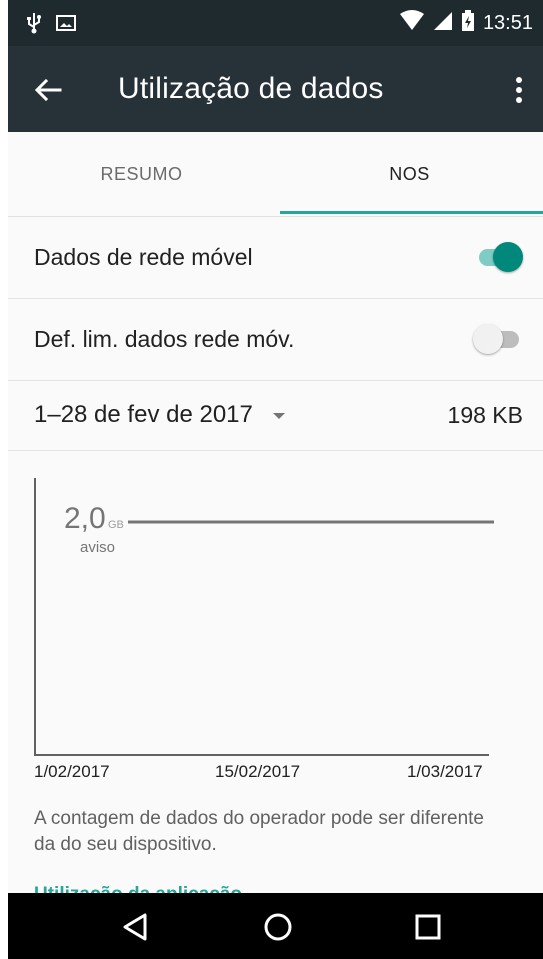 Image resolution: width=543 pixels, height=959 pixels. Describe the element at coordinates (468, 23) in the screenshot. I see `battery-charging-icon` at that location.